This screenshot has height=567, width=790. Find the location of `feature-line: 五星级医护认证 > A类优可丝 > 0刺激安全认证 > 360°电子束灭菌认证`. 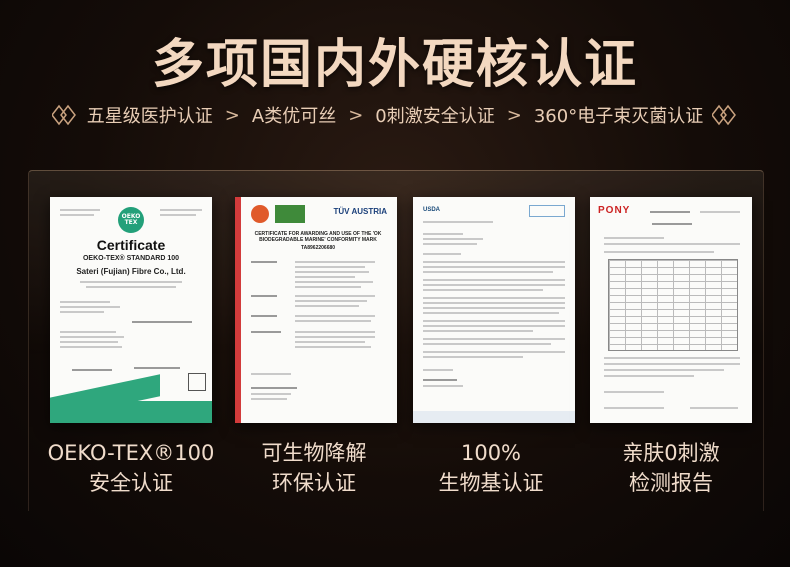

feature-line: 五星级医护认证 > A类优可丝 > 0刺激安全认证 > 360°电子束灭菌认证 is located at coordinates (395, 115).